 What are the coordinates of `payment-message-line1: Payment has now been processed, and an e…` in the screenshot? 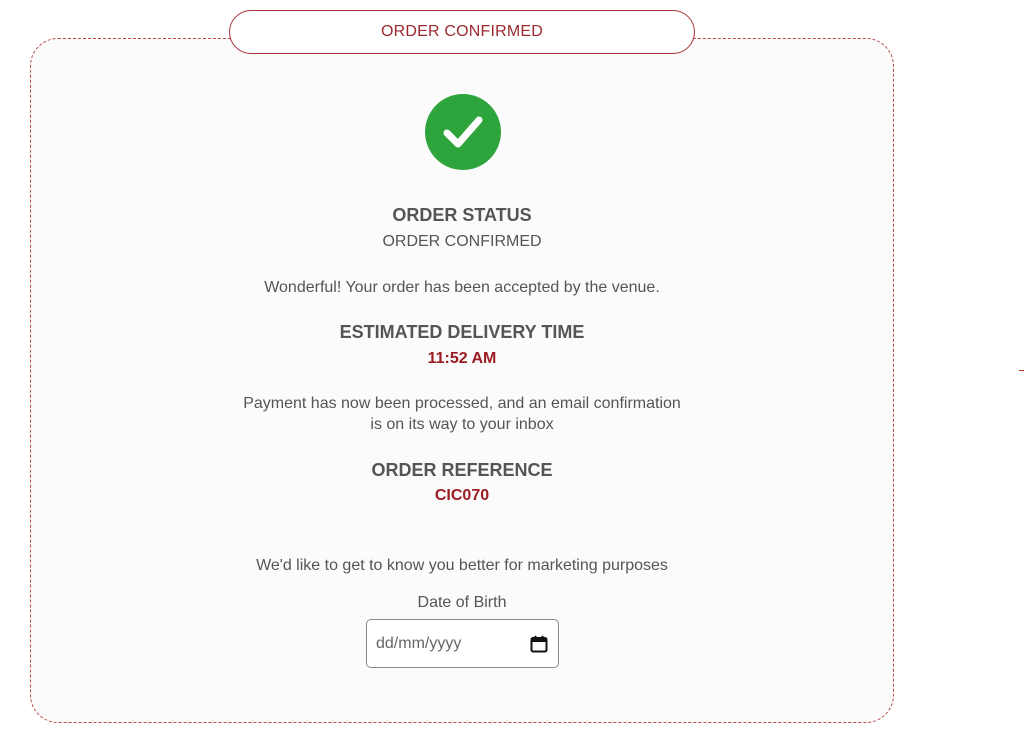 It's located at (462, 403).